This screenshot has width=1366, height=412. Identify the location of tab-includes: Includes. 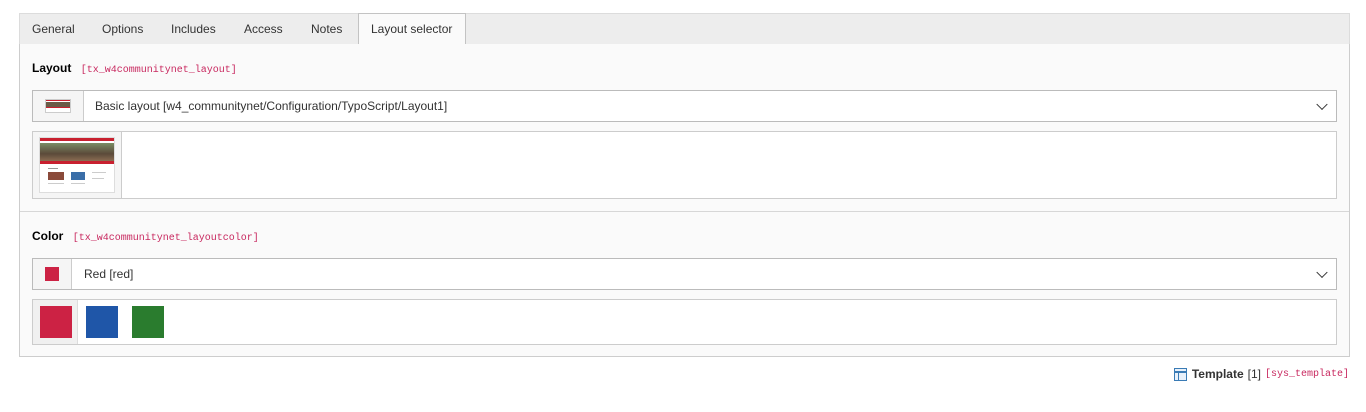
(195, 29).